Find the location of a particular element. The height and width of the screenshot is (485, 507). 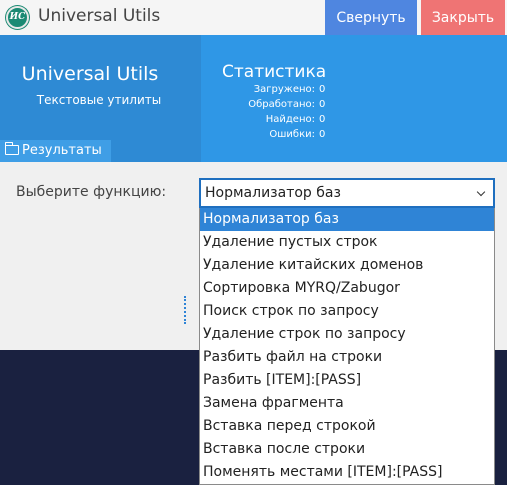

stat-label: Обработано: is located at coordinates (281, 104).